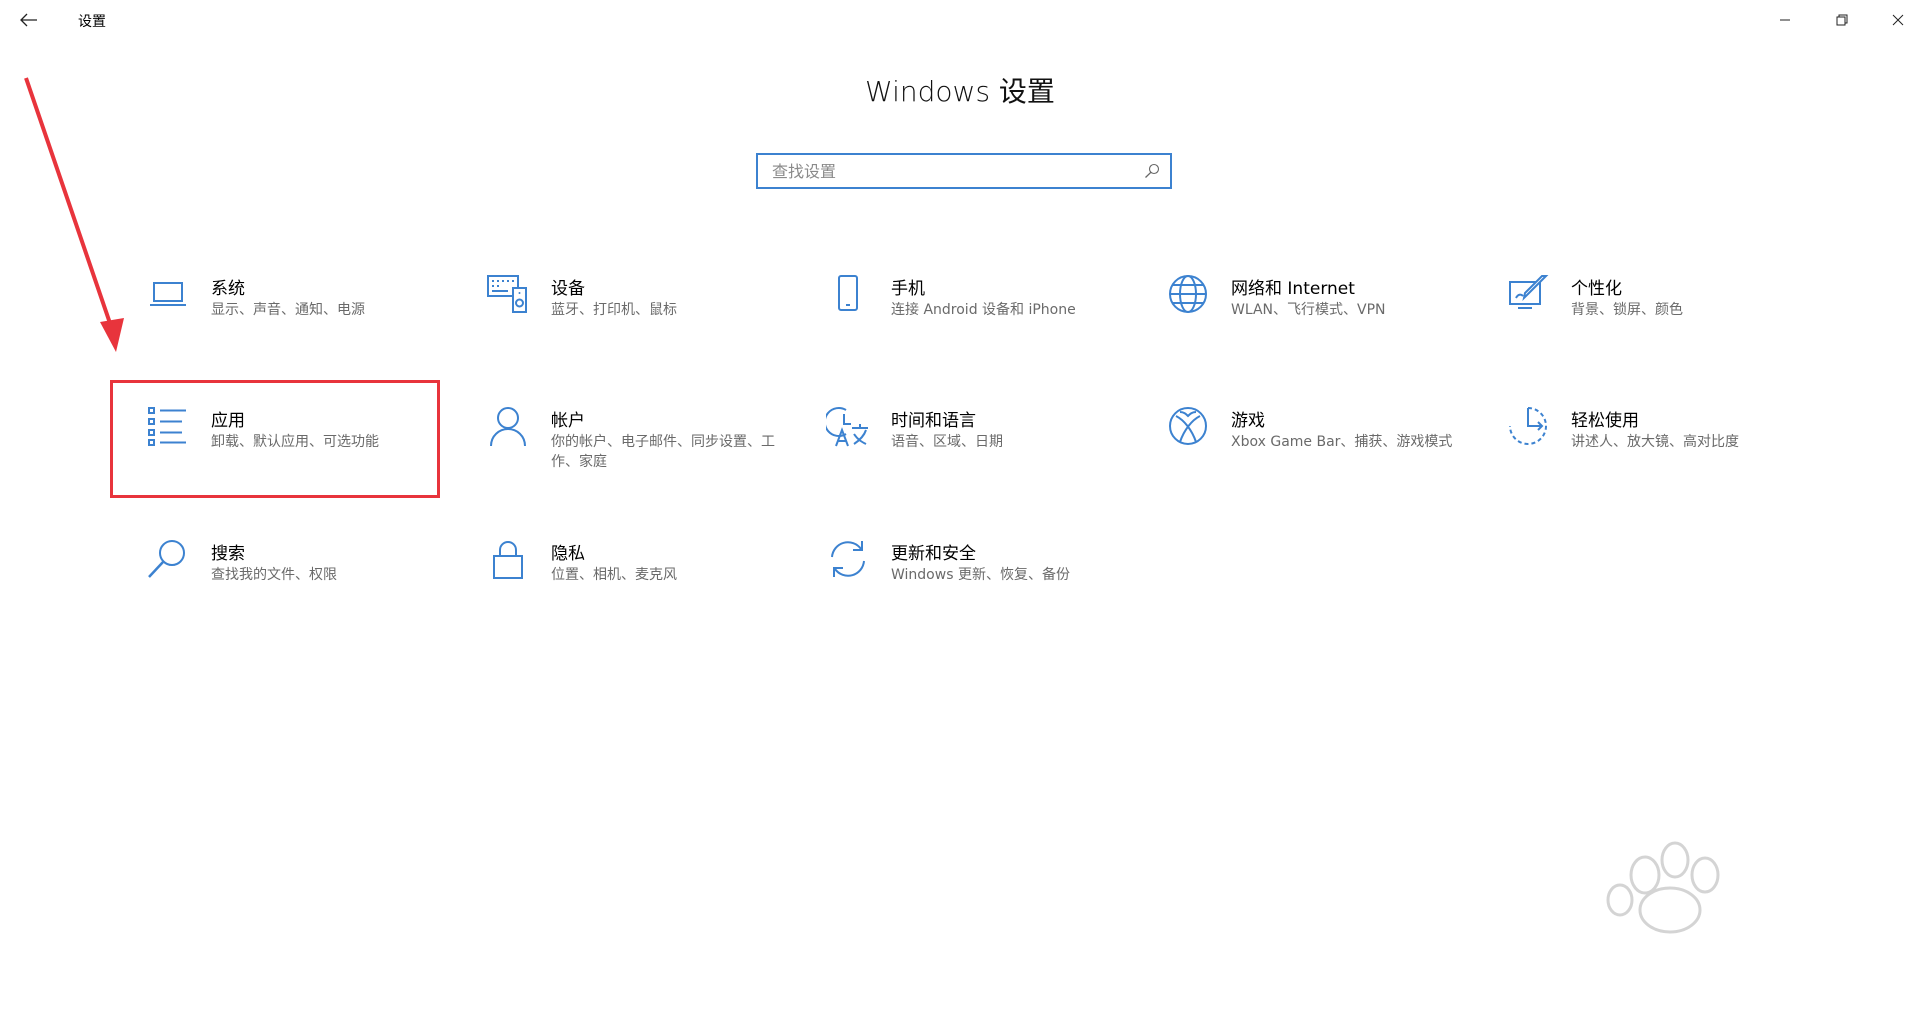 The width and height of the screenshot is (1920, 1030). What do you see at coordinates (568, 554) in the screenshot?
I see `tile-title: 隐私` at bounding box center [568, 554].